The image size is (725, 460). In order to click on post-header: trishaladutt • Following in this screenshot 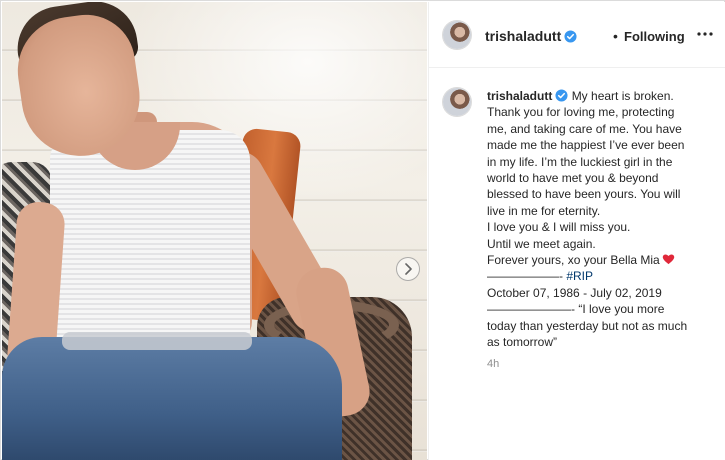, I will do `click(577, 35)`.